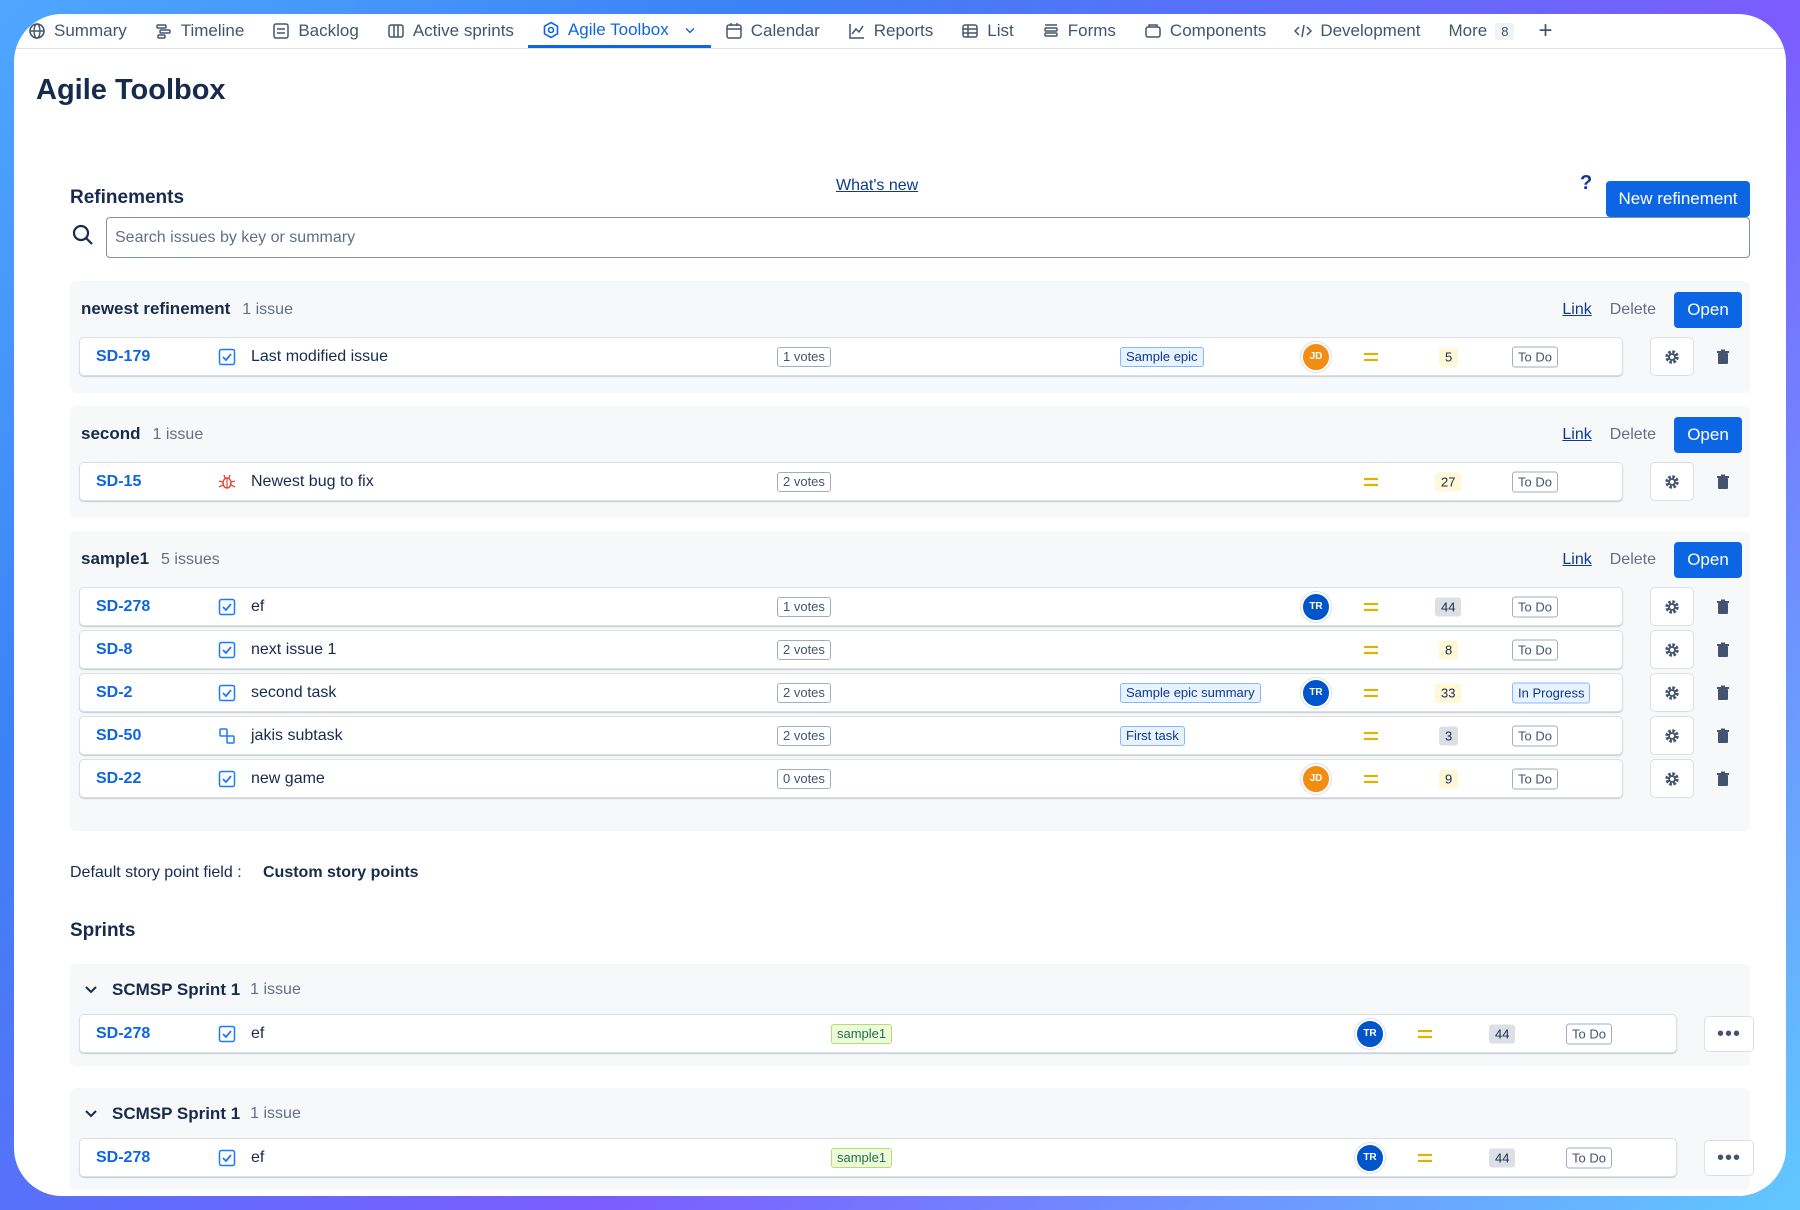 This screenshot has height=1210, width=1800. What do you see at coordinates (619, 31) in the screenshot?
I see `tab-agile-toolbox: Agile Toolbox` at bounding box center [619, 31].